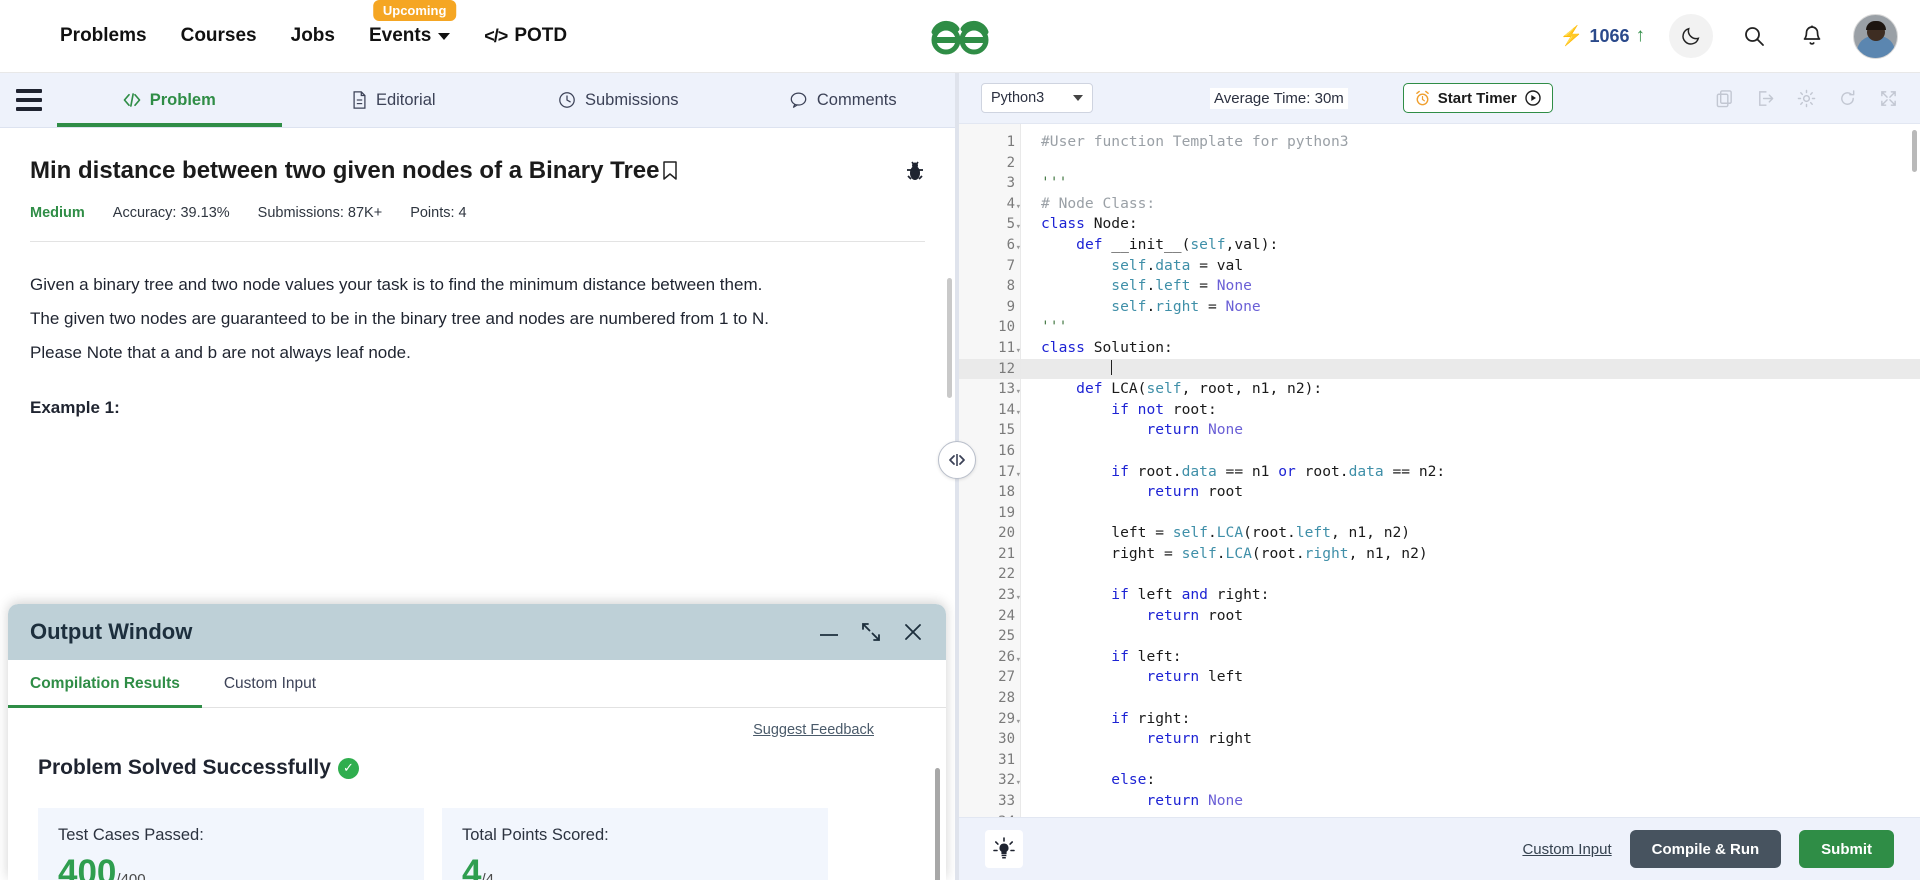  I want to click on line-number: 15, so click(1006, 430).